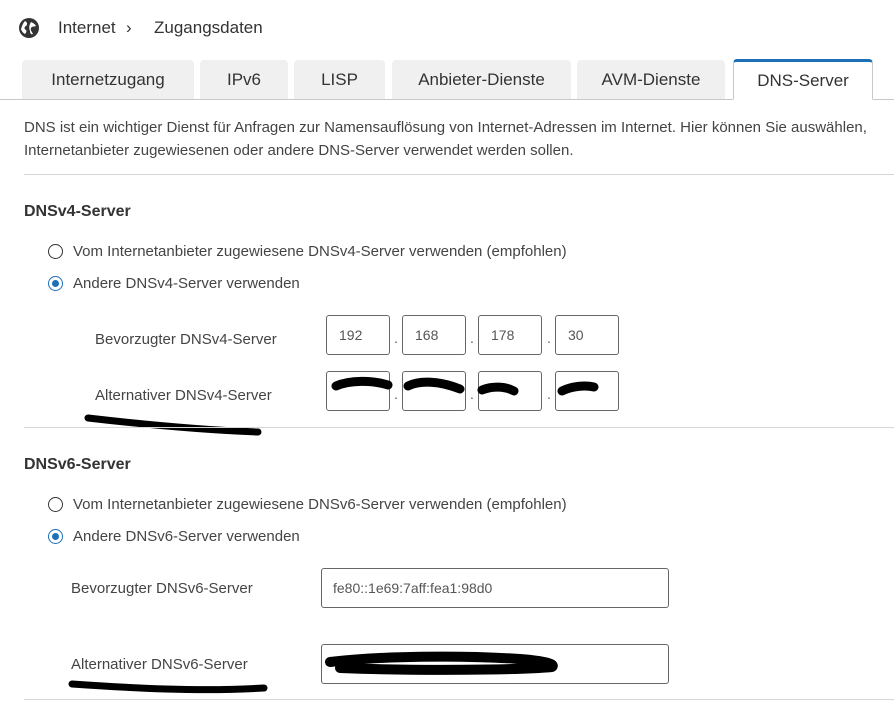 This screenshot has height=701, width=894. I want to click on tab-anbieter-dienste: Anbieter-Dienste, so click(481, 79).